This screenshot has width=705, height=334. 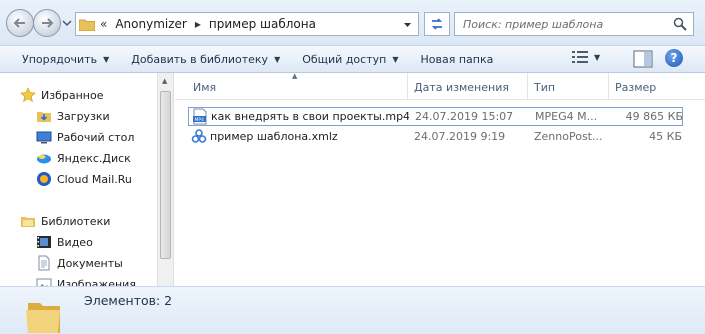 I want to click on recent-pages-chevron-icon, so click(x=67, y=23).